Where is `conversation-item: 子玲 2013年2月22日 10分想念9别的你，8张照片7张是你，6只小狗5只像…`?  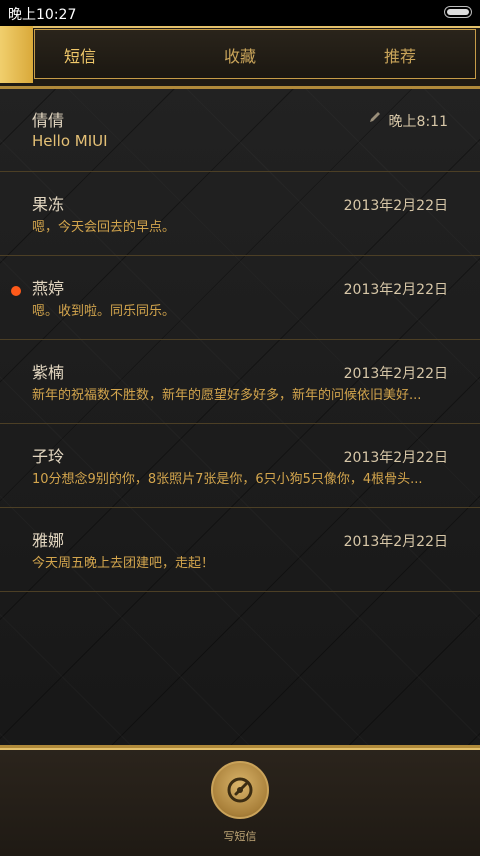
conversation-item: 子玲 2013年2月22日 10分想念9别的你，8张照片7张是你，6只小狗5只像… is located at coordinates (240, 466).